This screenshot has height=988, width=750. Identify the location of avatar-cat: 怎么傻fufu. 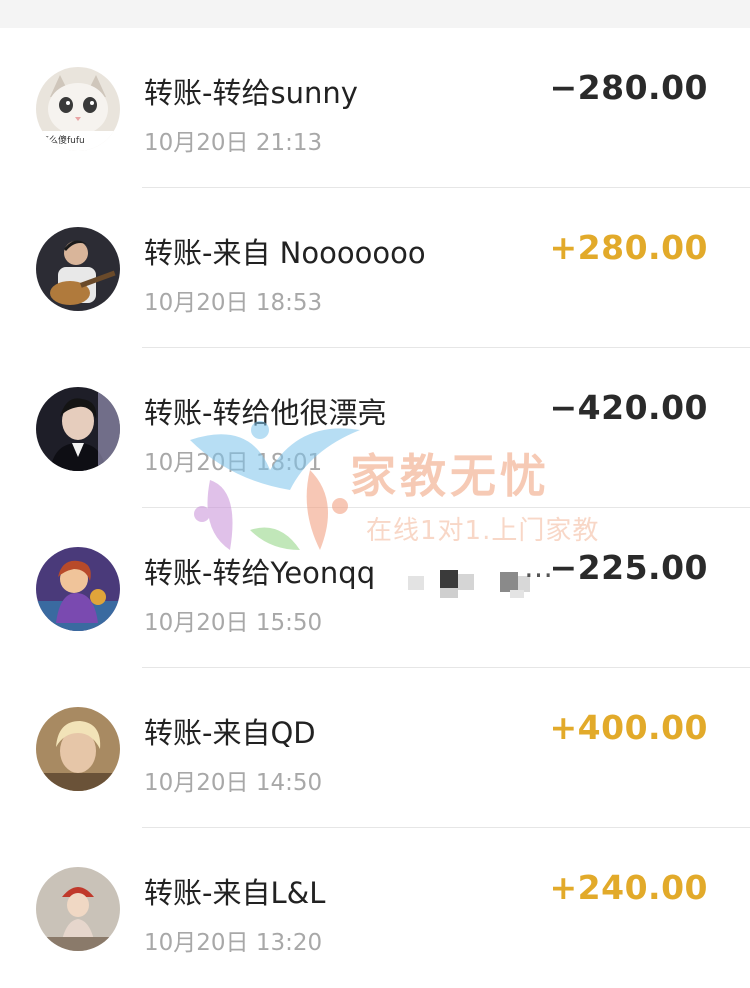
(78, 109).